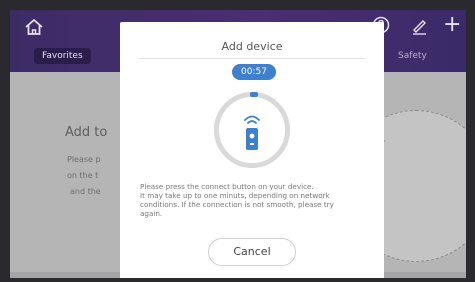 The width and height of the screenshot is (475, 282). Describe the element at coordinates (252, 58) in the screenshot. I see `dialog-divider` at that location.